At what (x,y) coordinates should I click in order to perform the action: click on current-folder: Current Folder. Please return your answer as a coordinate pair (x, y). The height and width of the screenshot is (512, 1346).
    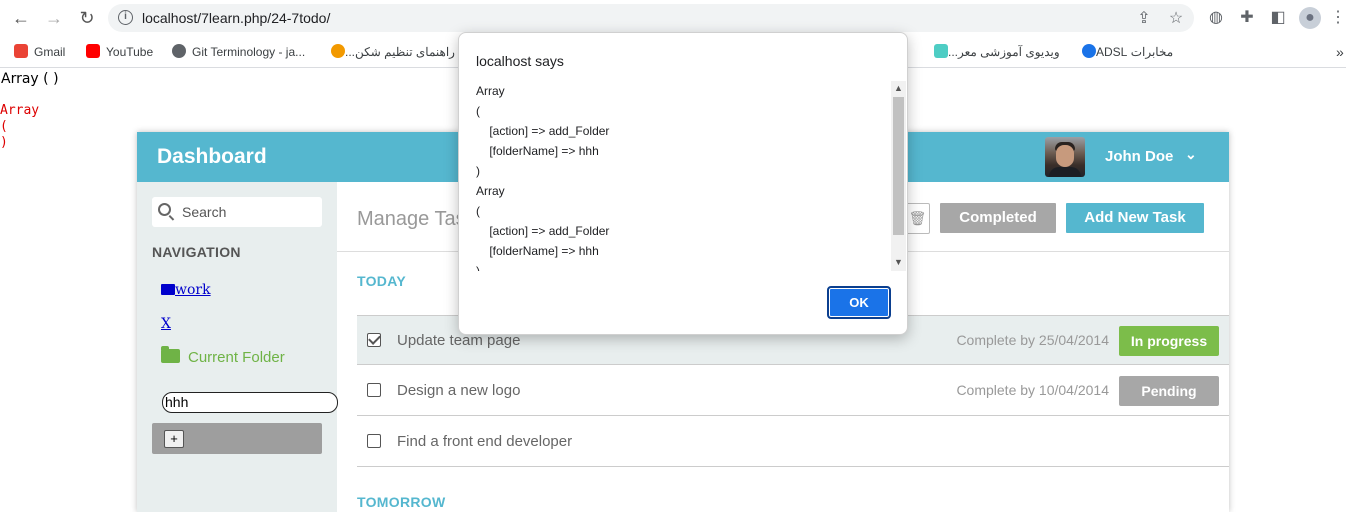
    Looking at the image, I should click on (223, 356).